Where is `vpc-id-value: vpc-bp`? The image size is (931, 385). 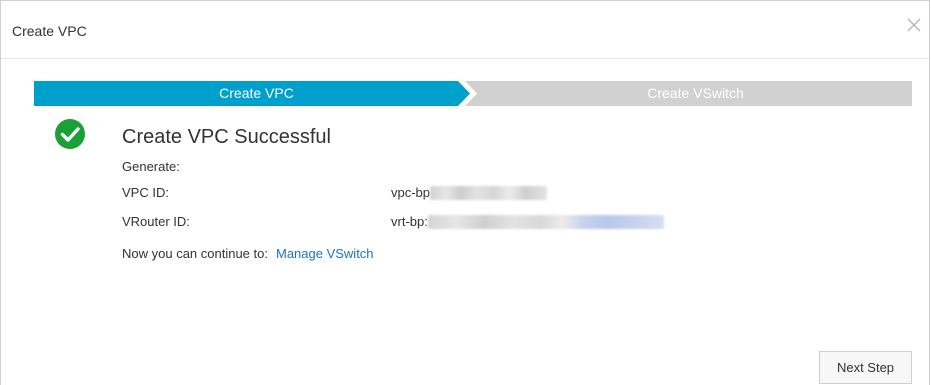 vpc-id-value: vpc-bp is located at coordinates (469, 193).